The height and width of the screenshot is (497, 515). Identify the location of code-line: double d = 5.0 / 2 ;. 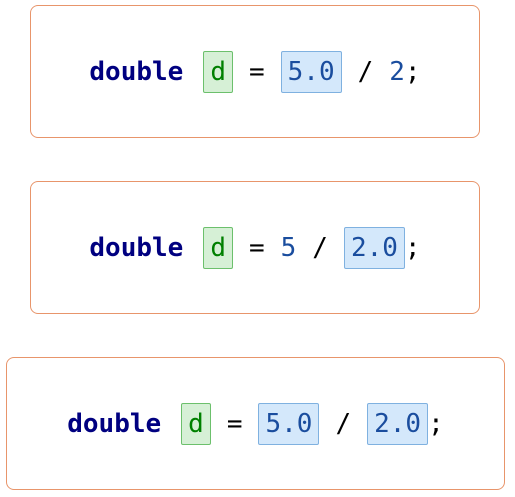
(255, 71).